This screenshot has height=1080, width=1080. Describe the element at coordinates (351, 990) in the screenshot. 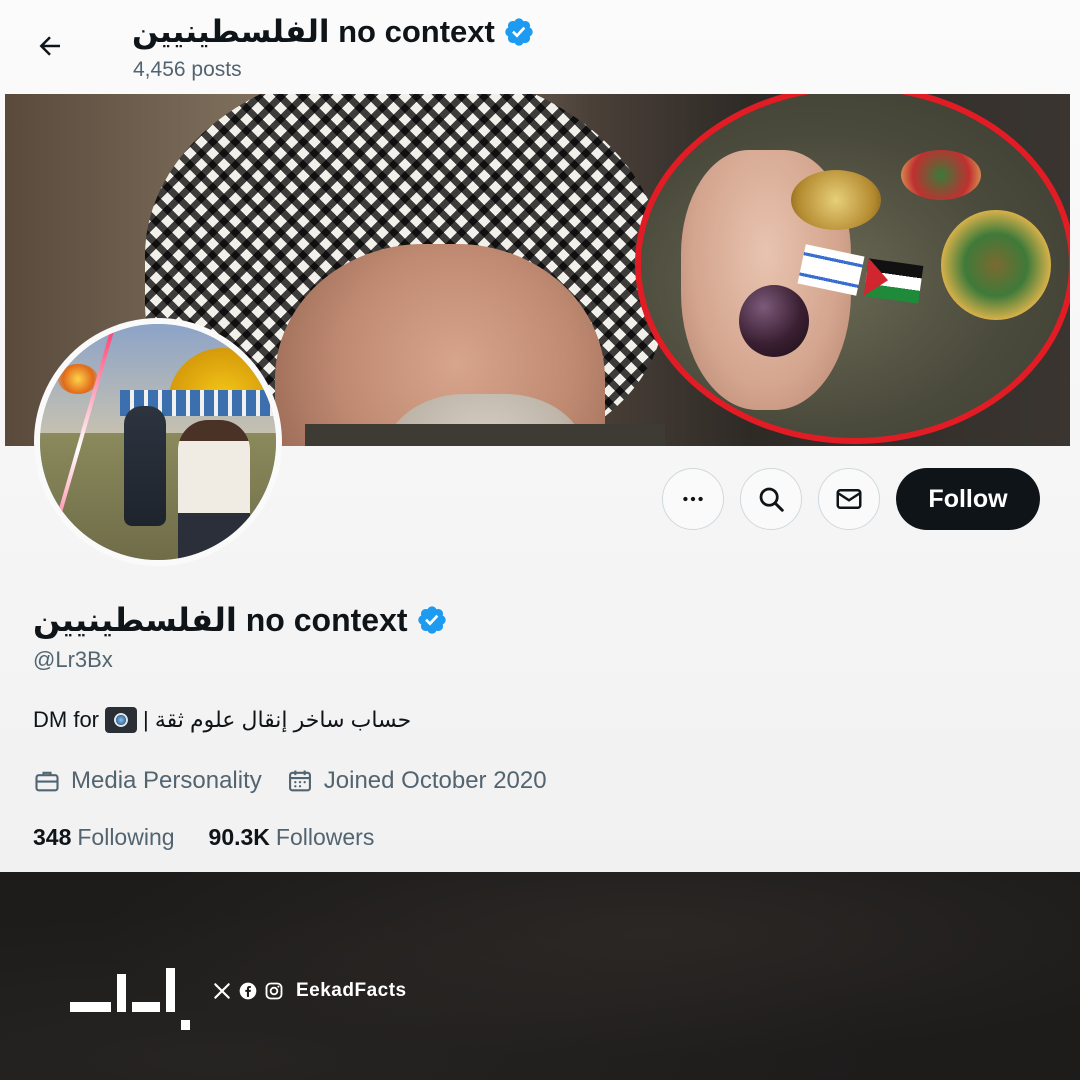

I see `social-handle: EekadFacts` at that location.